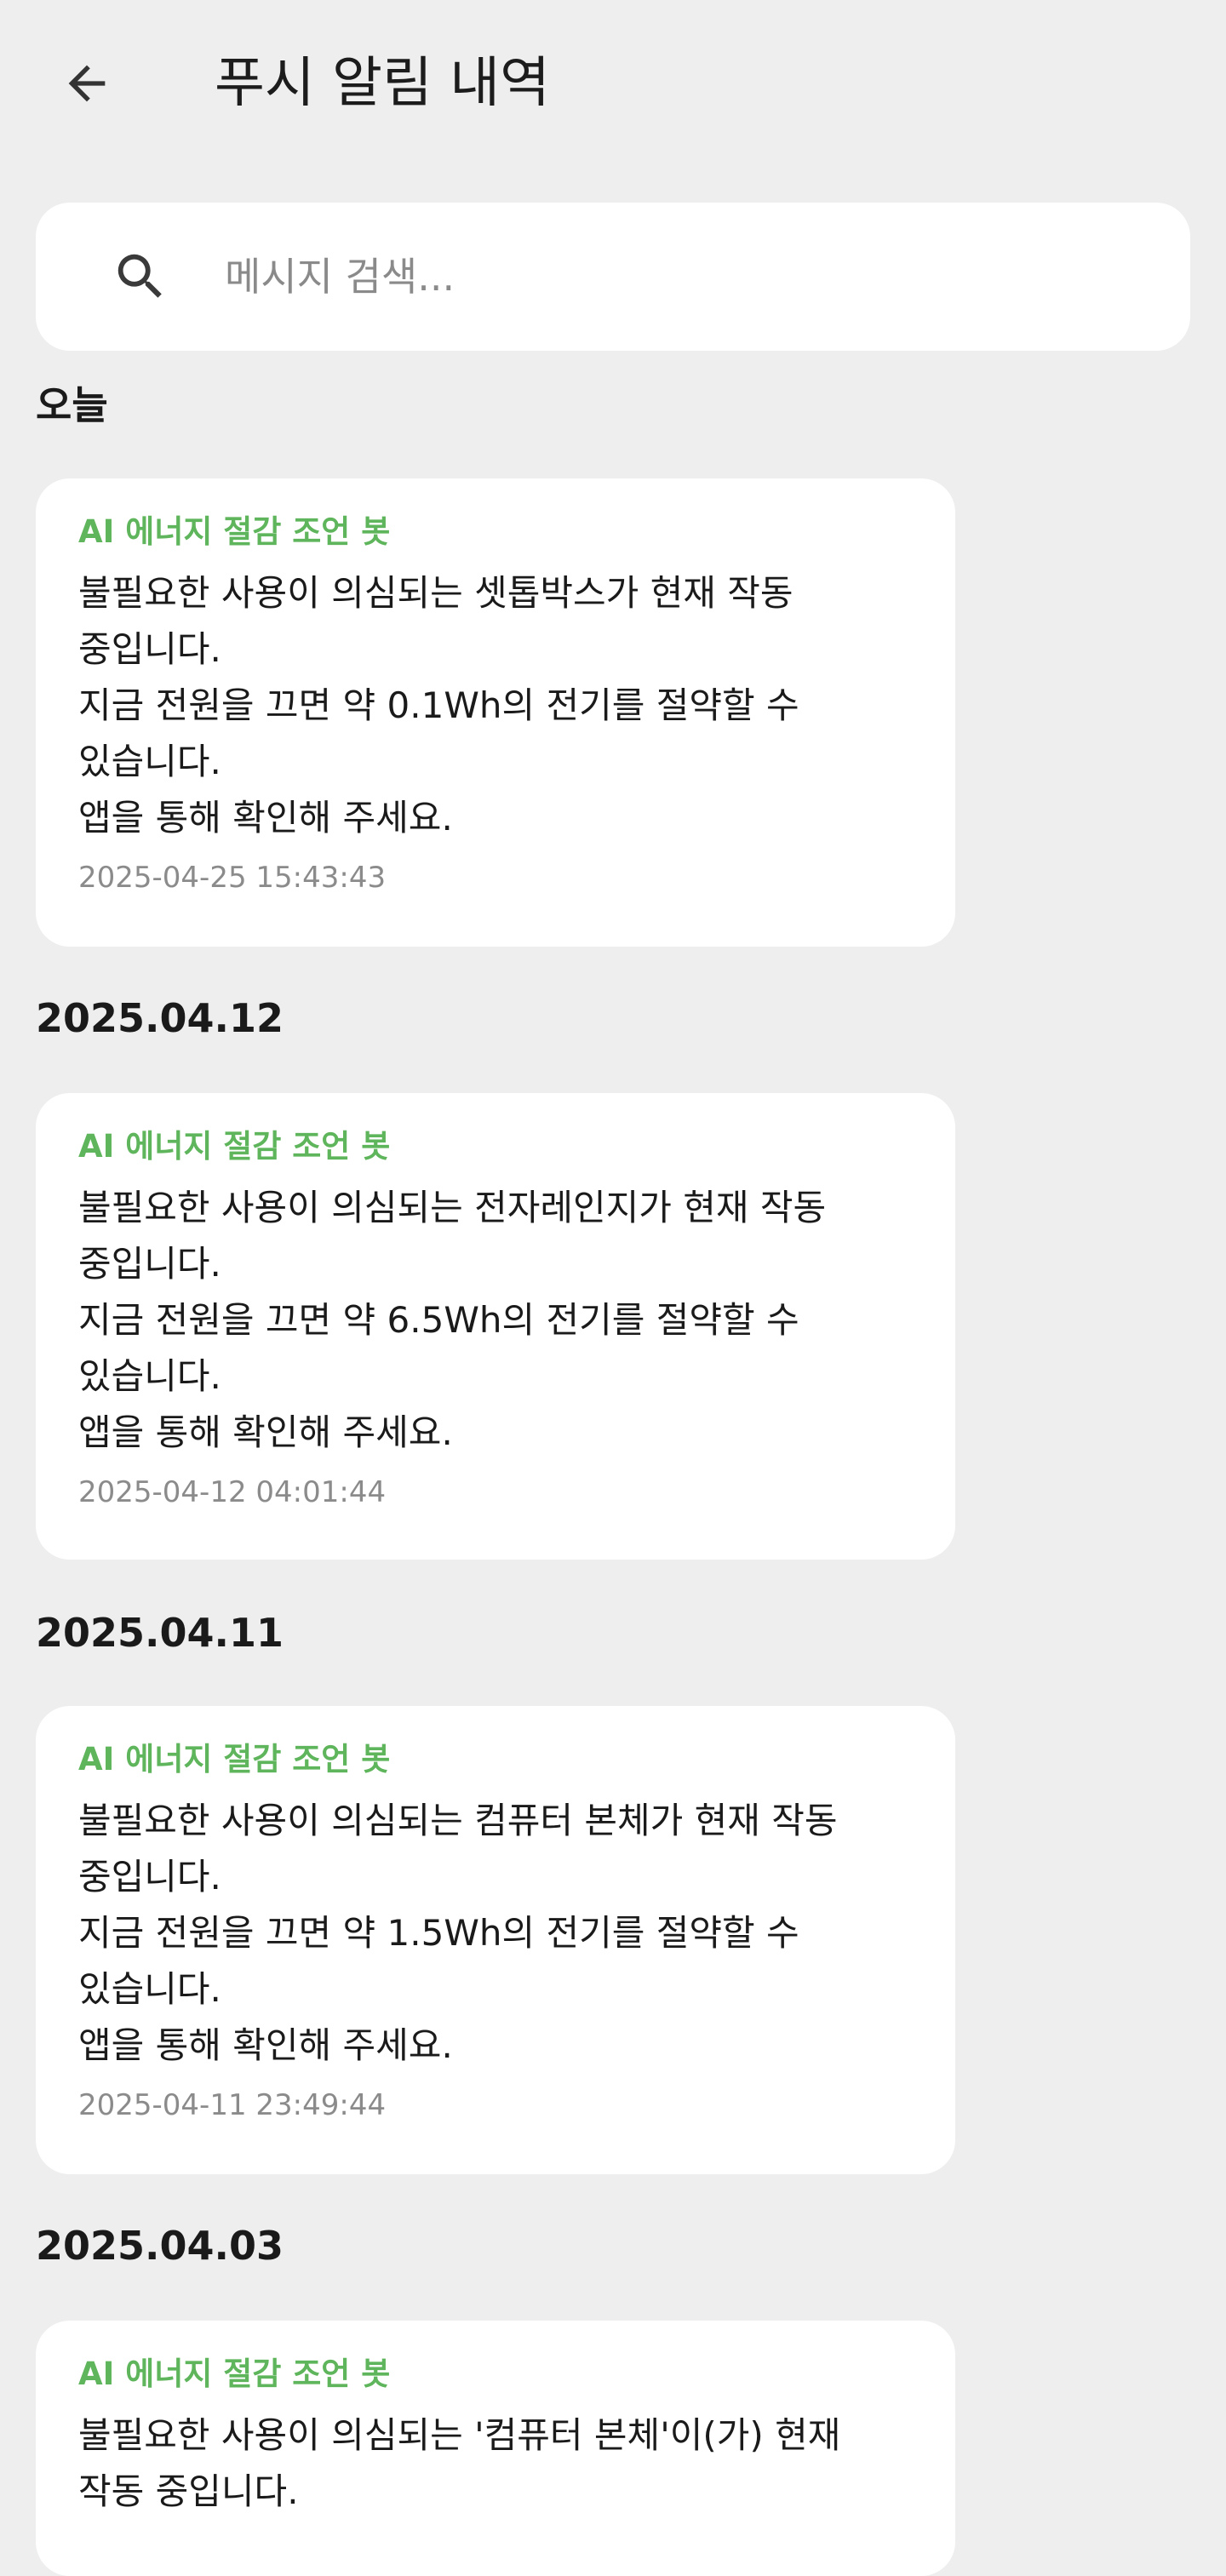 Image resolution: width=1226 pixels, height=2576 pixels. What do you see at coordinates (459, 2463) in the screenshot?
I see `notification-message: 불필요한 사용이 의심되는 '컴퓨터 본체'이(가) 현재 작동 중입니다.` at bounding box center [459, 2463].